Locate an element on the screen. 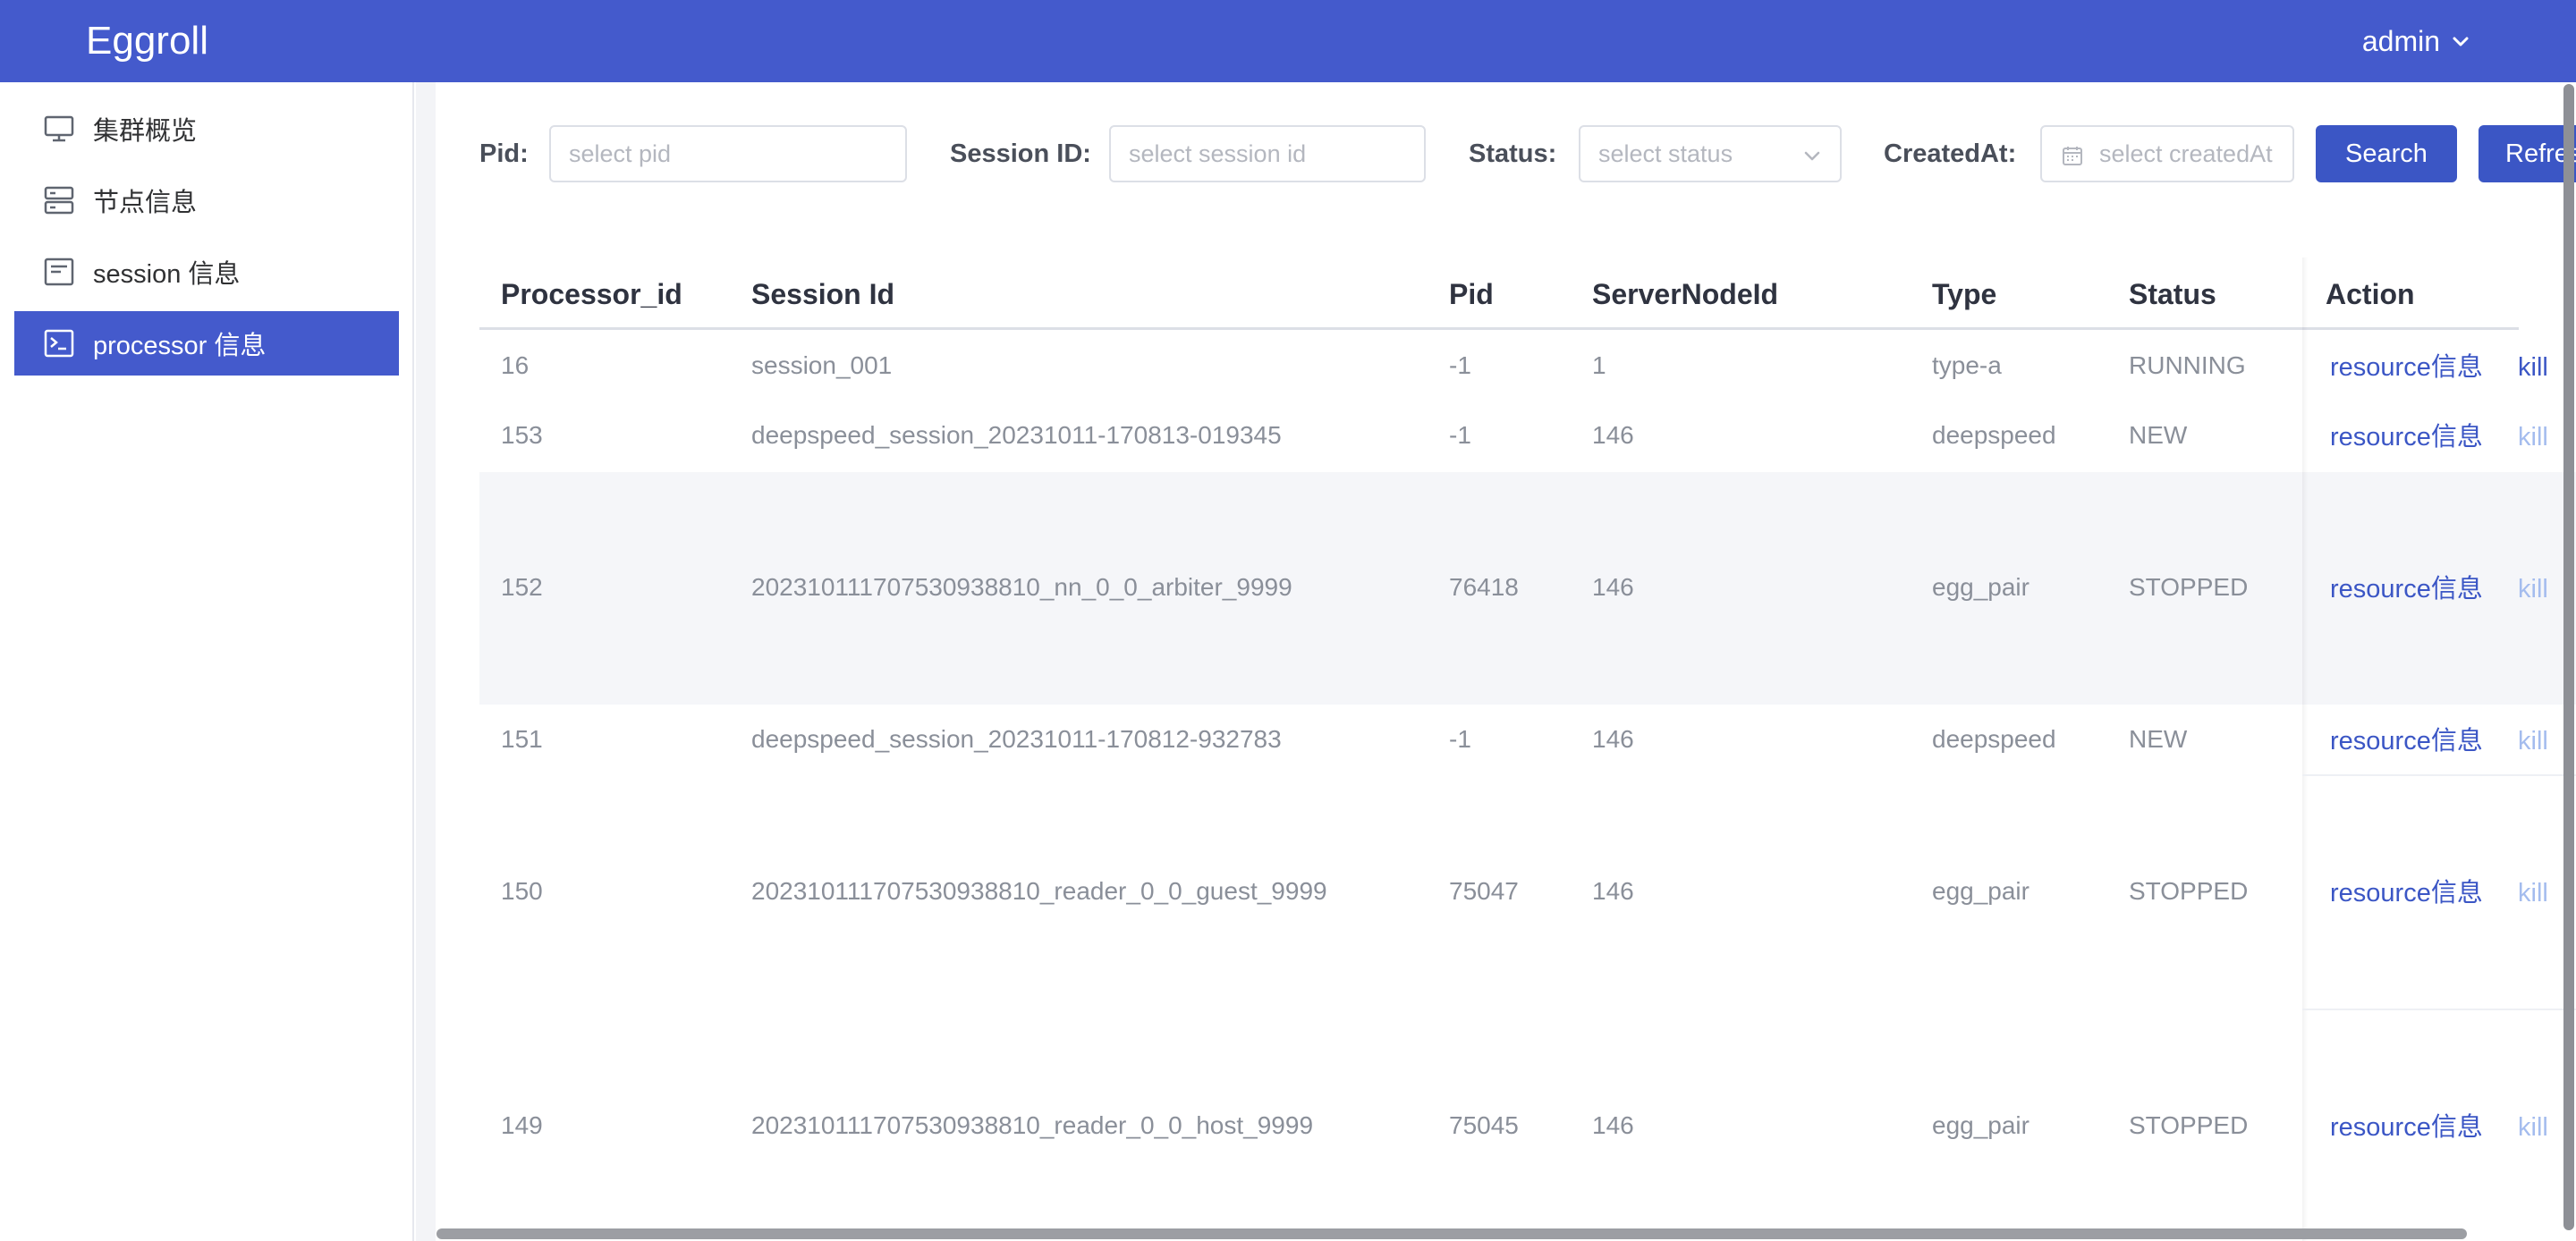  session-id-input is located at coordinates (1267, 153).